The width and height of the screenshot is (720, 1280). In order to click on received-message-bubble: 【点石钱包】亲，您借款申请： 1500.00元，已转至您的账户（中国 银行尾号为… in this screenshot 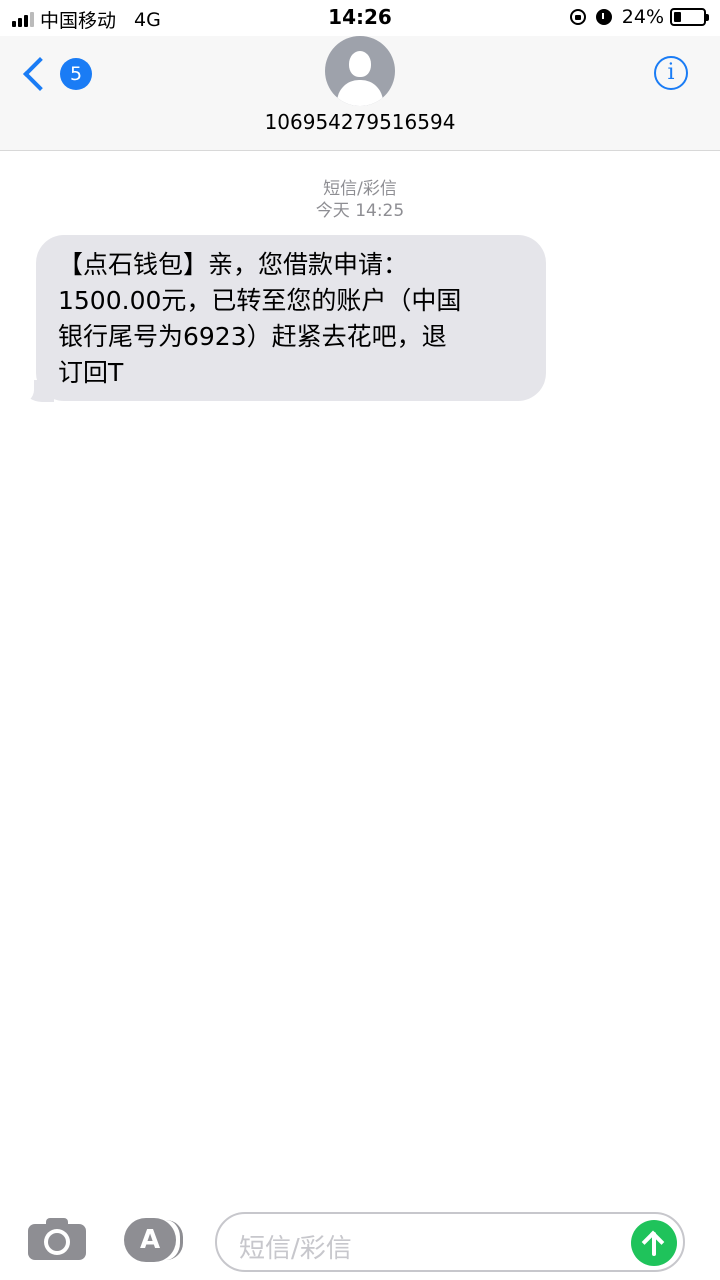, I will do `click(291, 318)`.